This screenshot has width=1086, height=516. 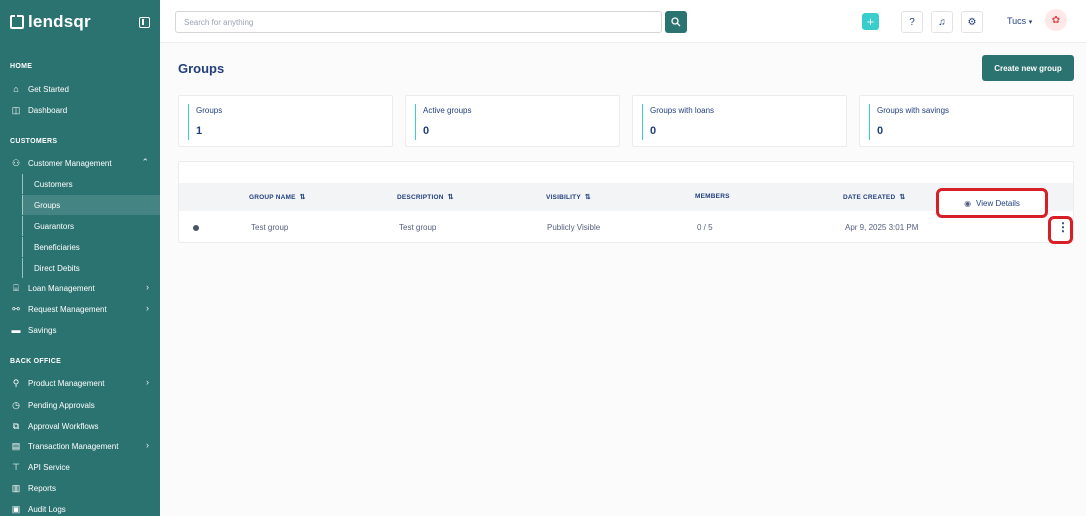 I want to click on cell-group-name: Test group, so click(x=270, y=227).